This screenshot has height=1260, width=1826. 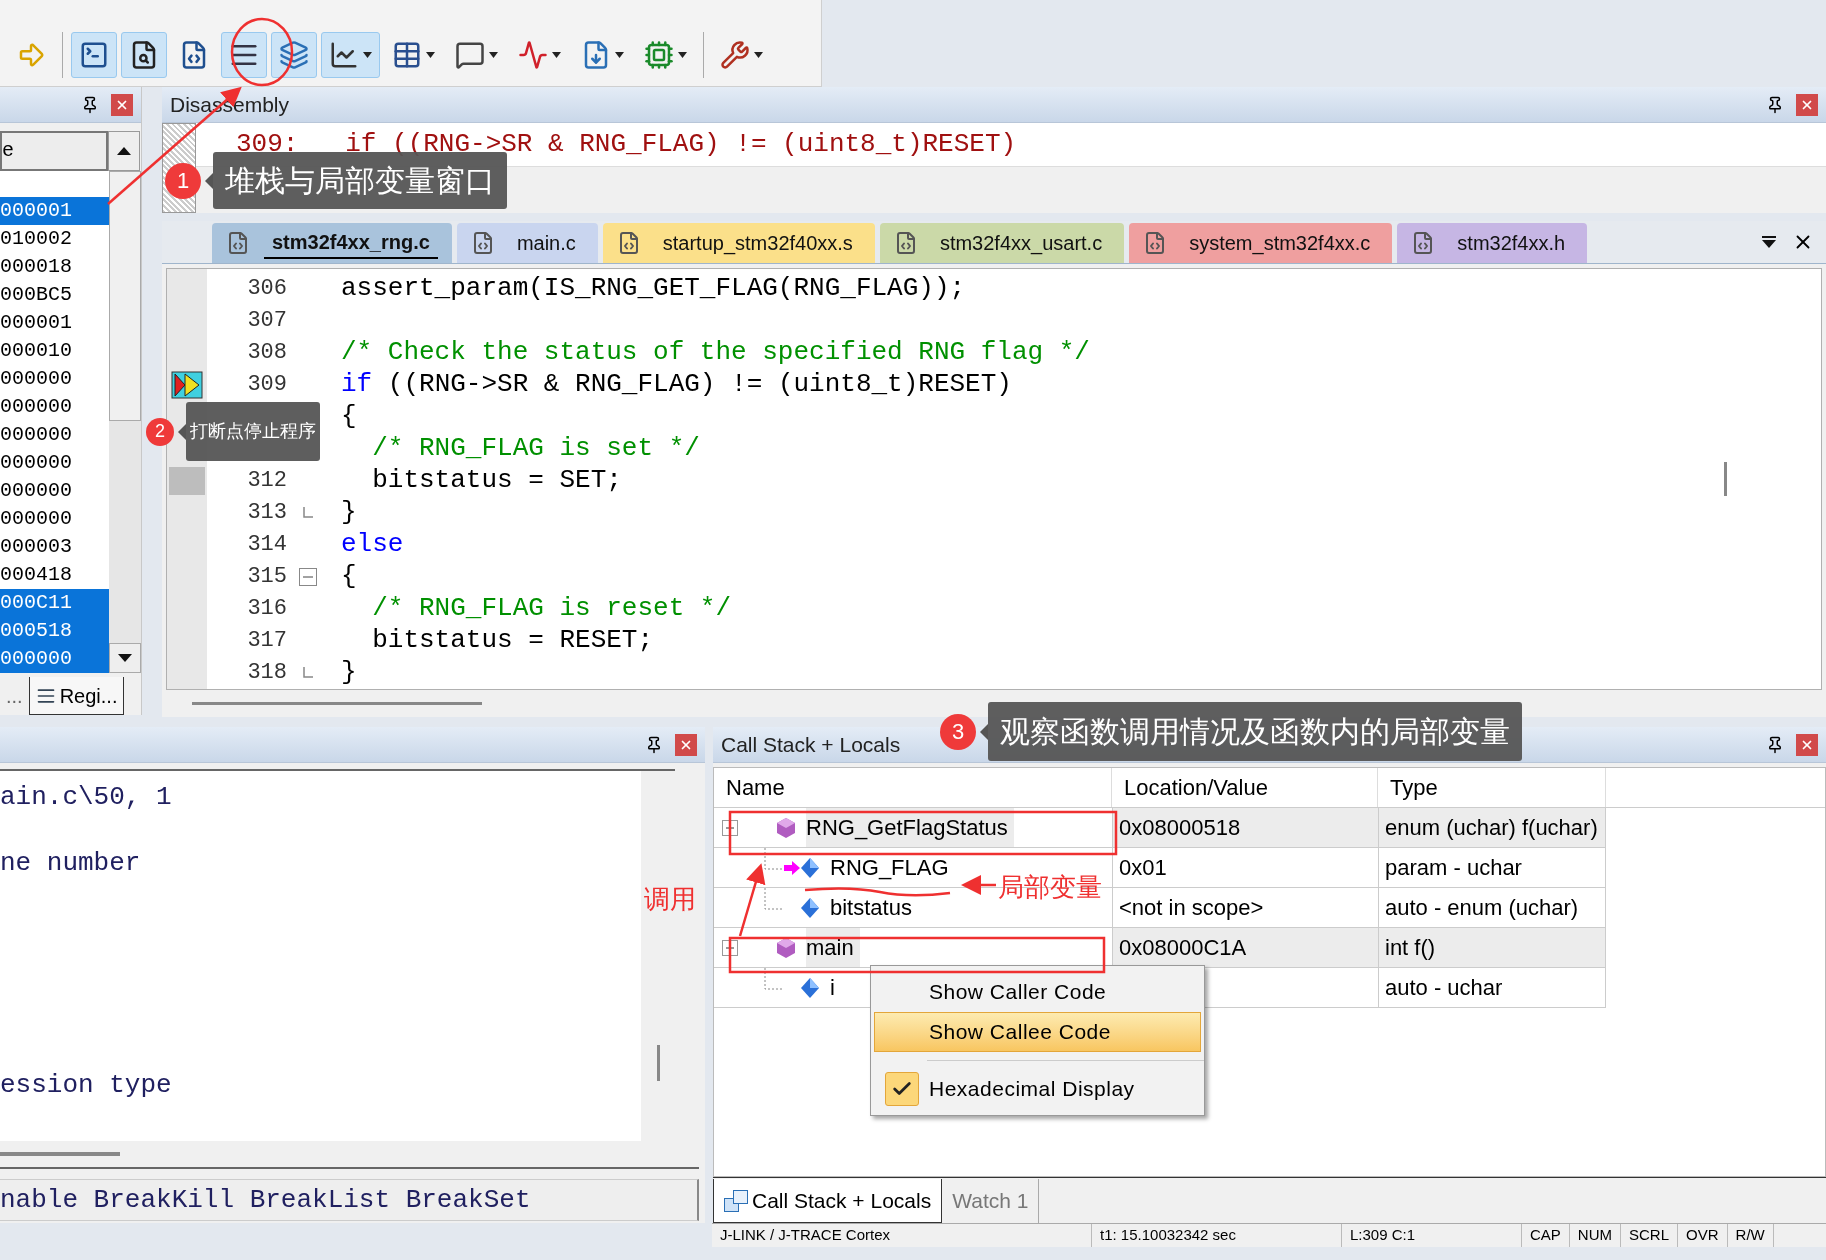 I want to click on status-item: t1: 15.10032342 sec, so click(x=1217, y=1235).